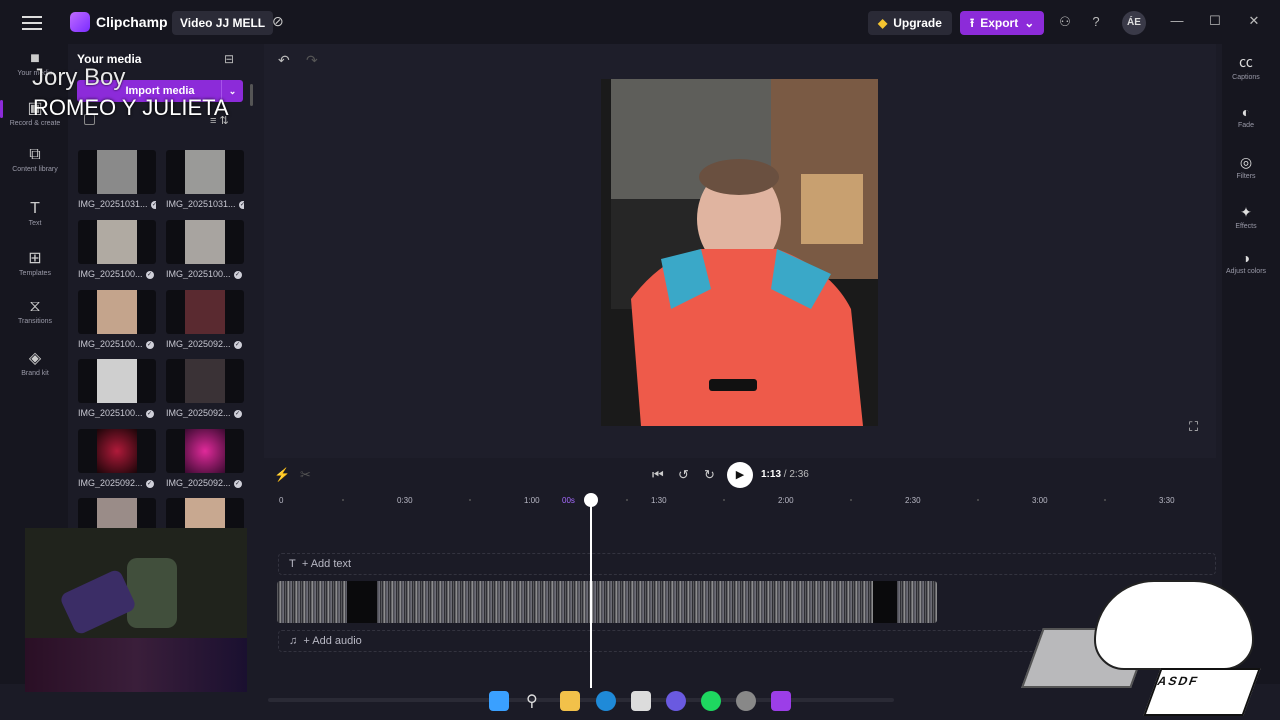  I want to click on play-button: ▶, so click(740, 475).